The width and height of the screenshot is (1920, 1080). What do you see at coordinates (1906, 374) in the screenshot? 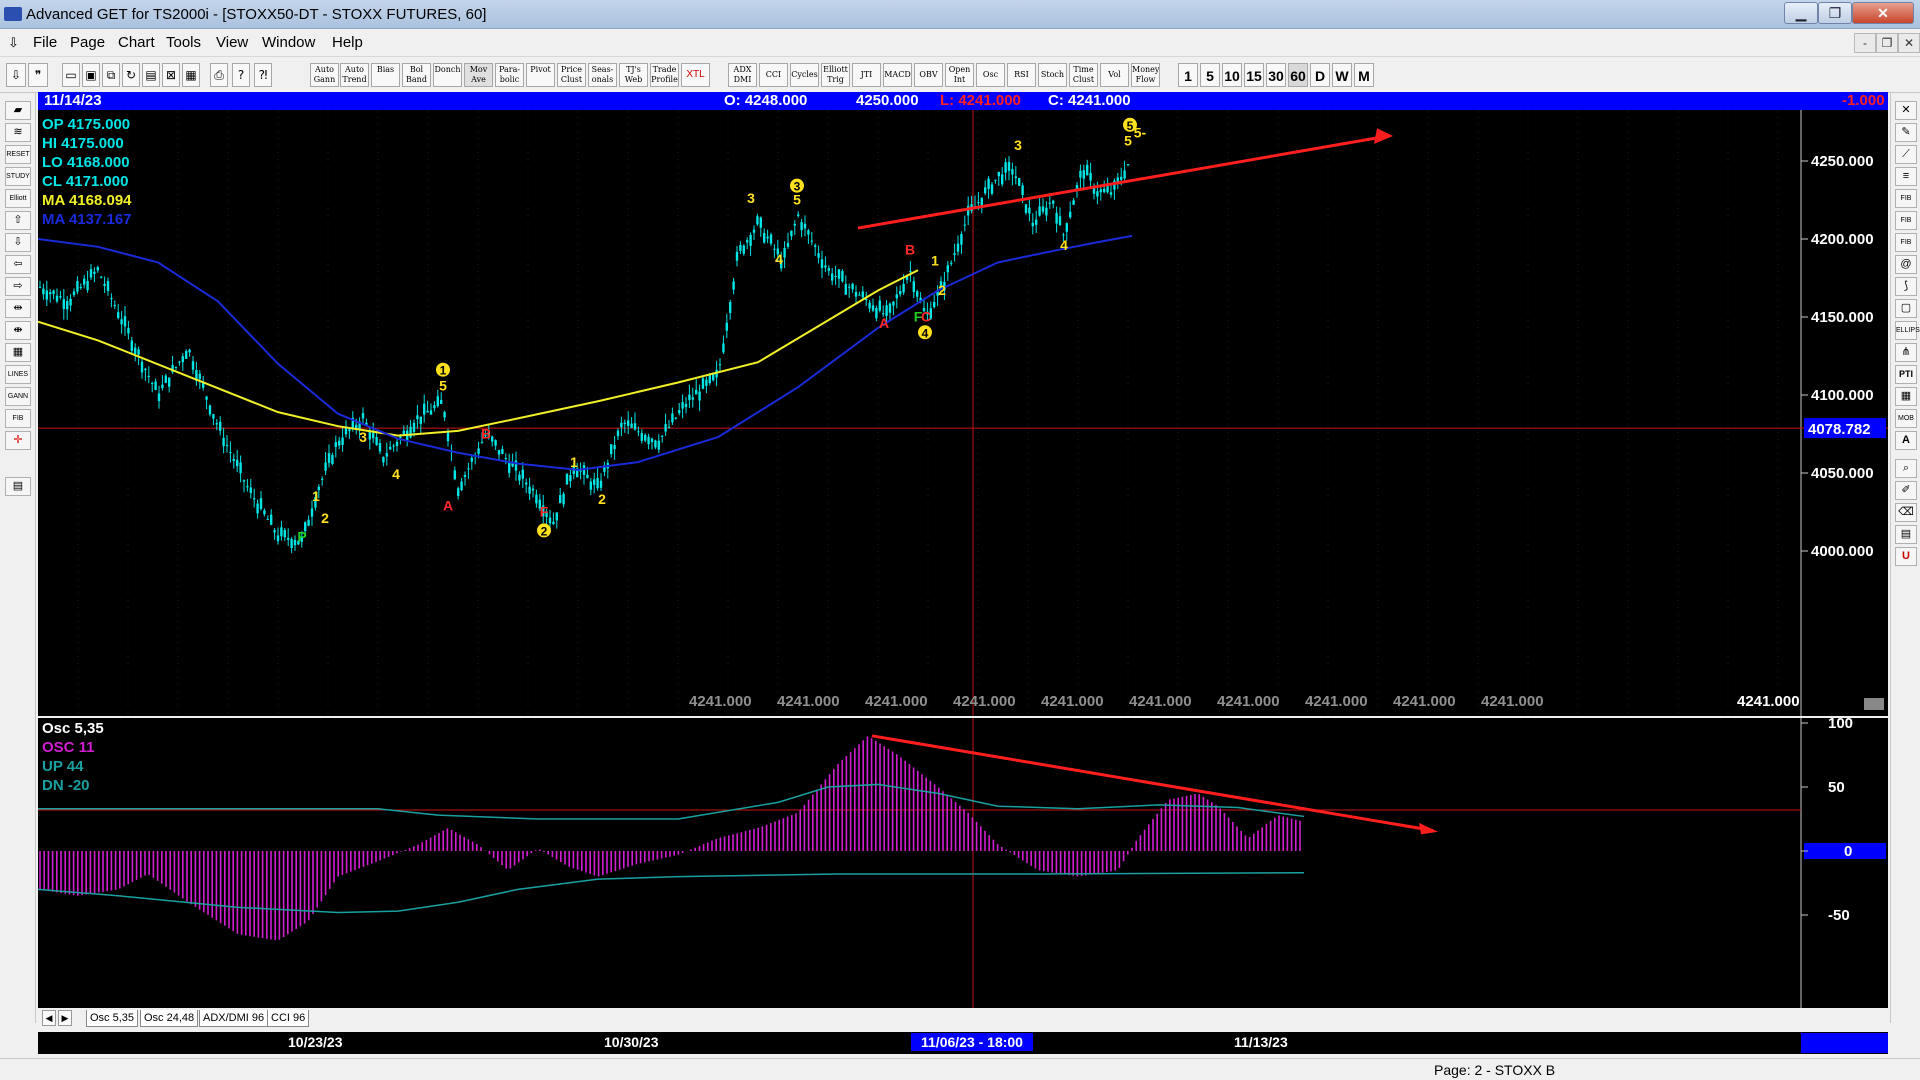
I see `pti-button: PTI` at bounding box center [1906, 374].